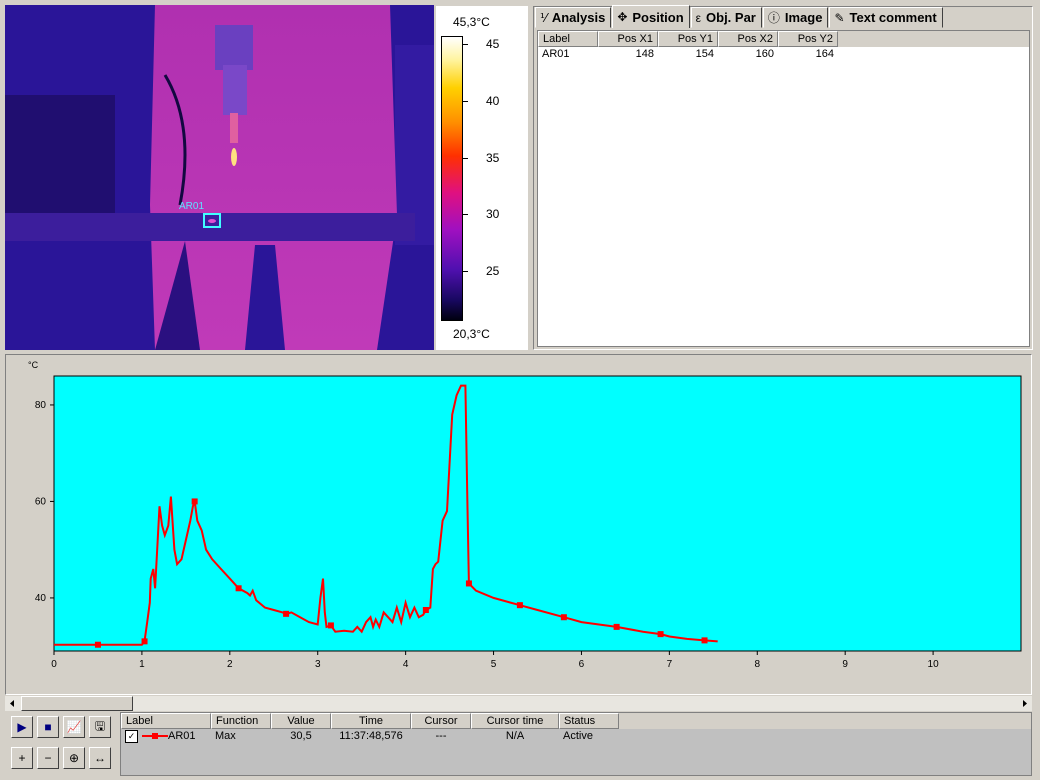 This screenshot has width=1040, height=780. Describe the element at coordinates (803, 17) in the screenshot. I see `tab-label: Image` at that location.